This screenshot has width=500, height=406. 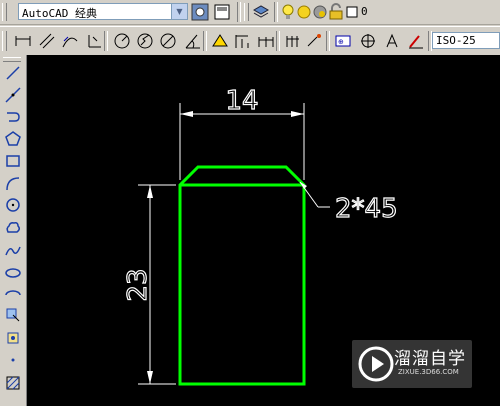 I want to click on workspace-value: AutoCAD 经典, so click(x=59, y=13).